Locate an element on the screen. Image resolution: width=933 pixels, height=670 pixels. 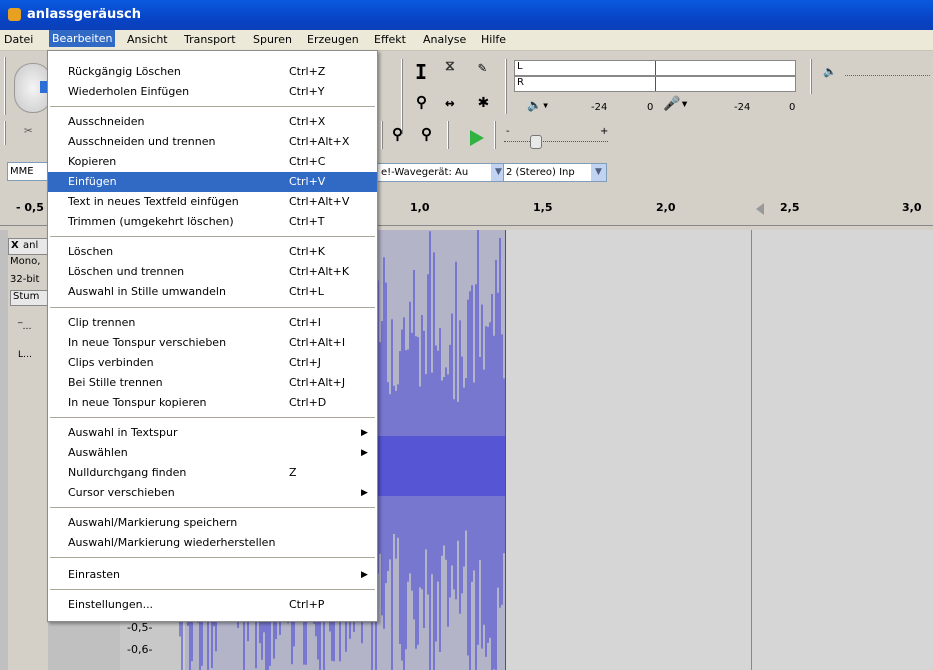
track-name: anl is located at coordinates (30, 245).